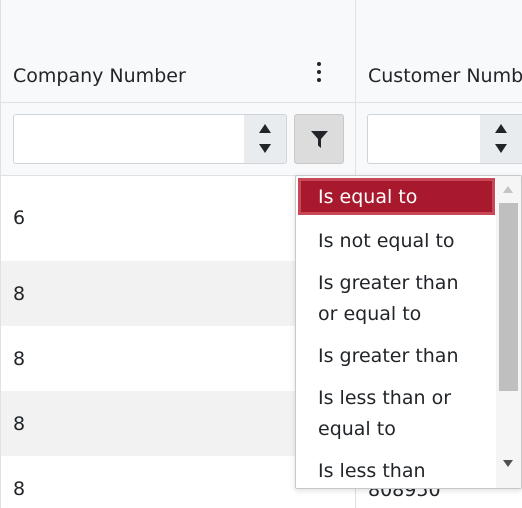 The image size is (522, 508). I want to click on column-menu-icon, so click(319, 73).